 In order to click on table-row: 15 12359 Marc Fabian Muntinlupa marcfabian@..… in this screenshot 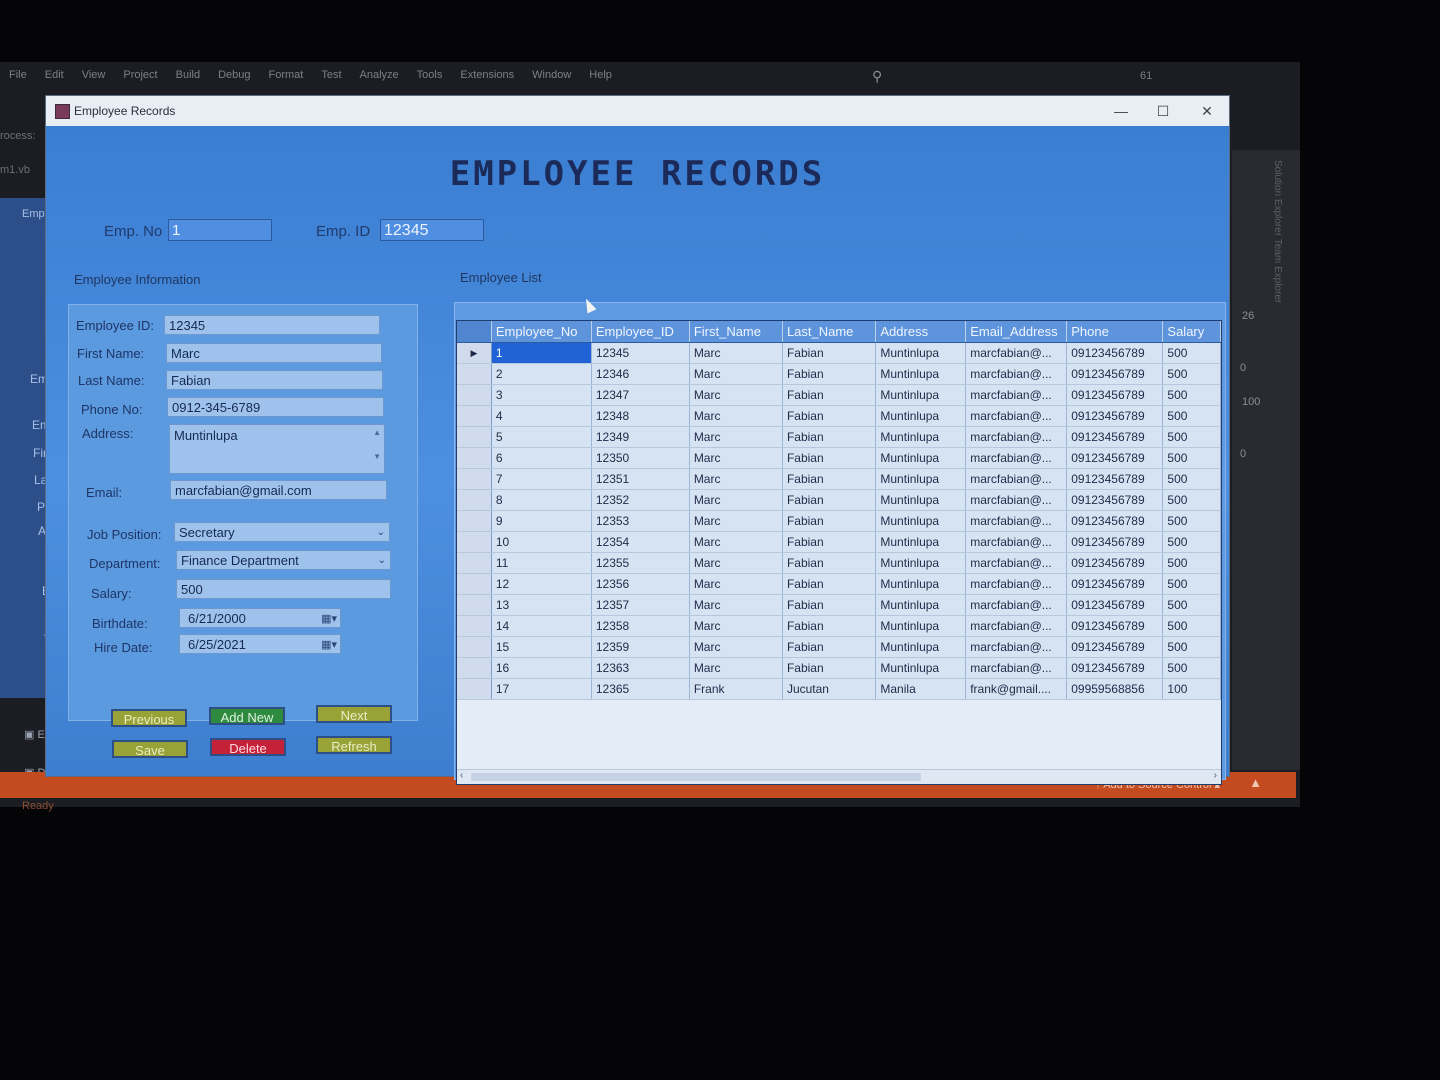, I will do `click(839, 647)`.